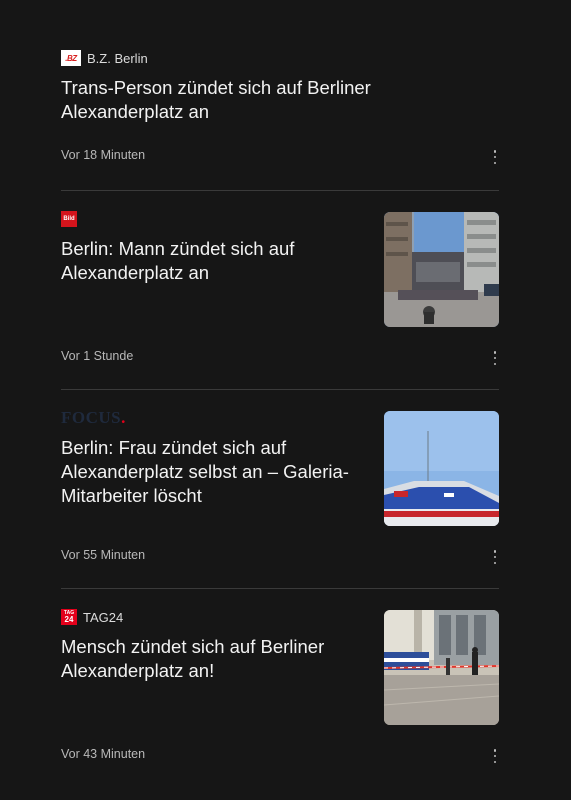 The image size is (571, 800). I want to click on timestamp: Vor 43 Minuten, so click(103, 754).